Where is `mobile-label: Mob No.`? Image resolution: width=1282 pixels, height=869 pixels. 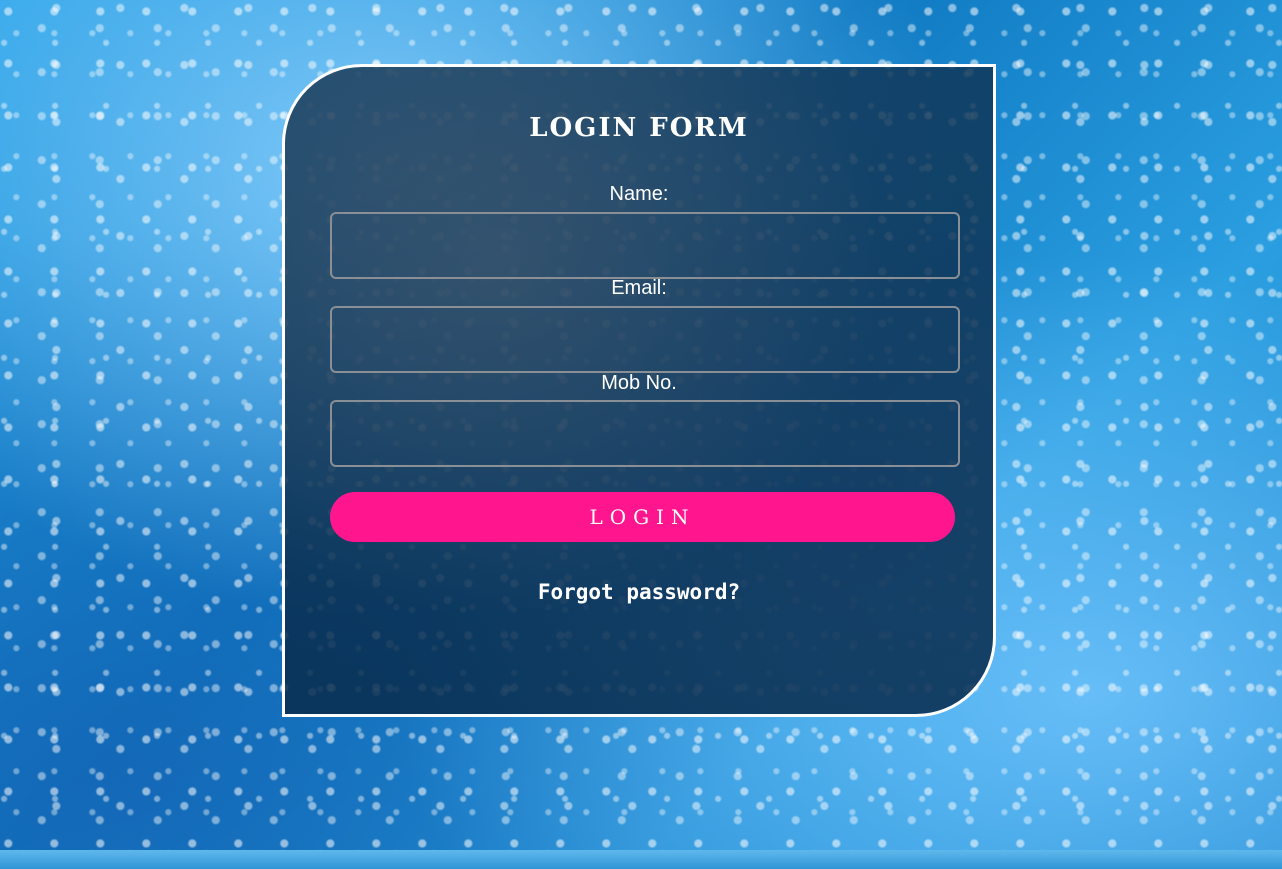
mobile-label: Mob No. is located at coordinates (639, 383).